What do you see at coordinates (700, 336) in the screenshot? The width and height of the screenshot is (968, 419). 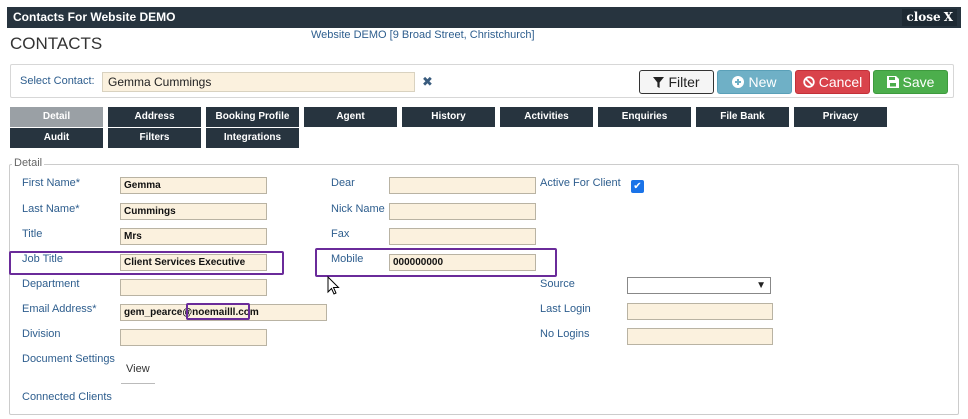 I see `no-logins-field` at bounding box center [700, 336].